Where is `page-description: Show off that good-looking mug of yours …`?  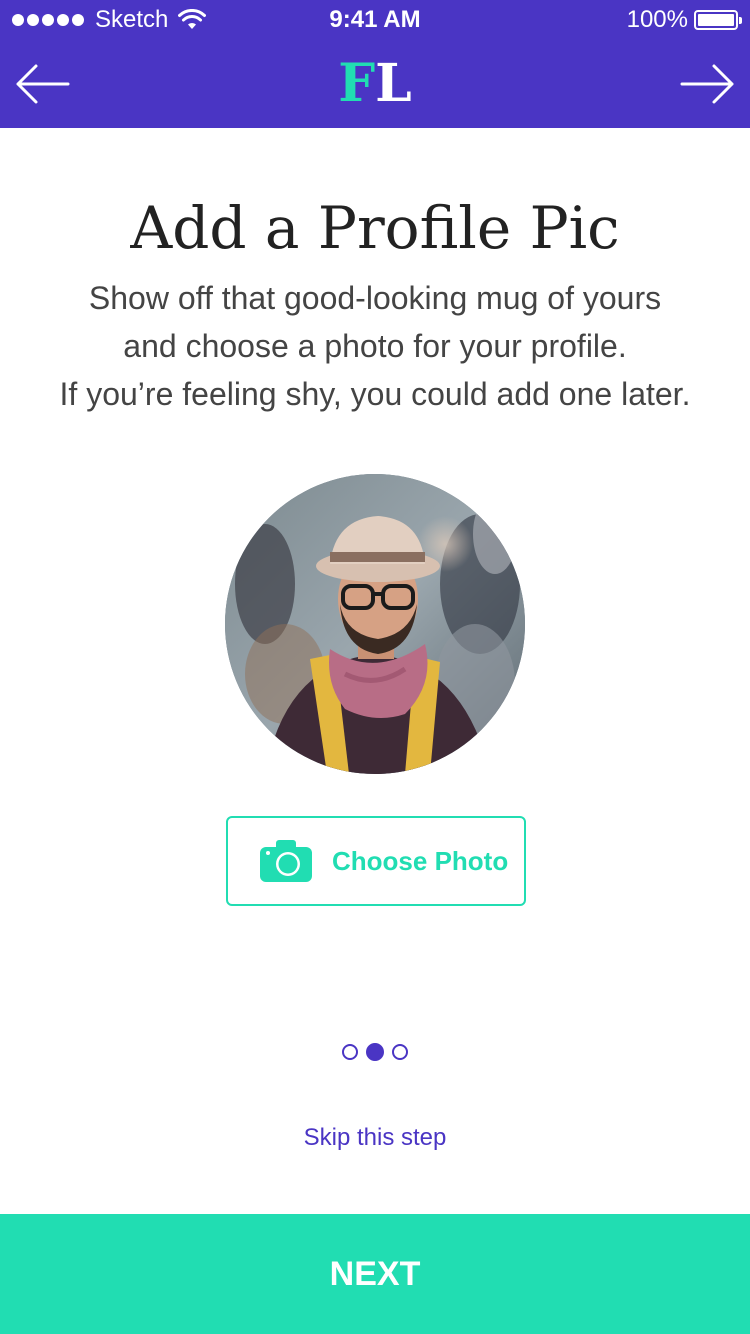 page-description: Show off that good-looking mug of yours … is located at coordinates (375, 346).